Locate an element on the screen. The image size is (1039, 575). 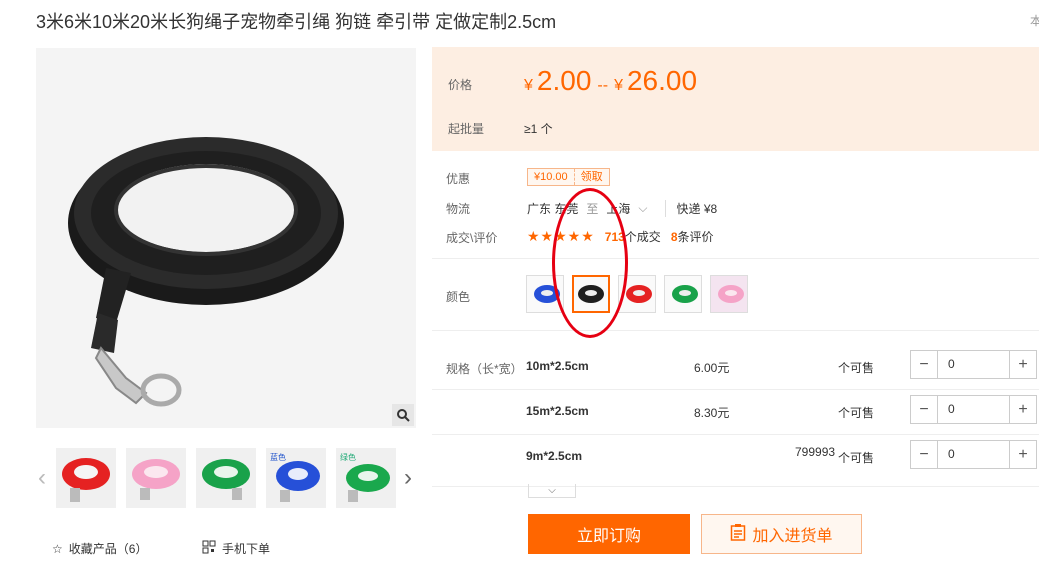
product-title: 3米6米10米20米长狗绳子宠物牵引绳 狗链 牵引带 定做定制2.5cm is located at coordinates (296, 22).